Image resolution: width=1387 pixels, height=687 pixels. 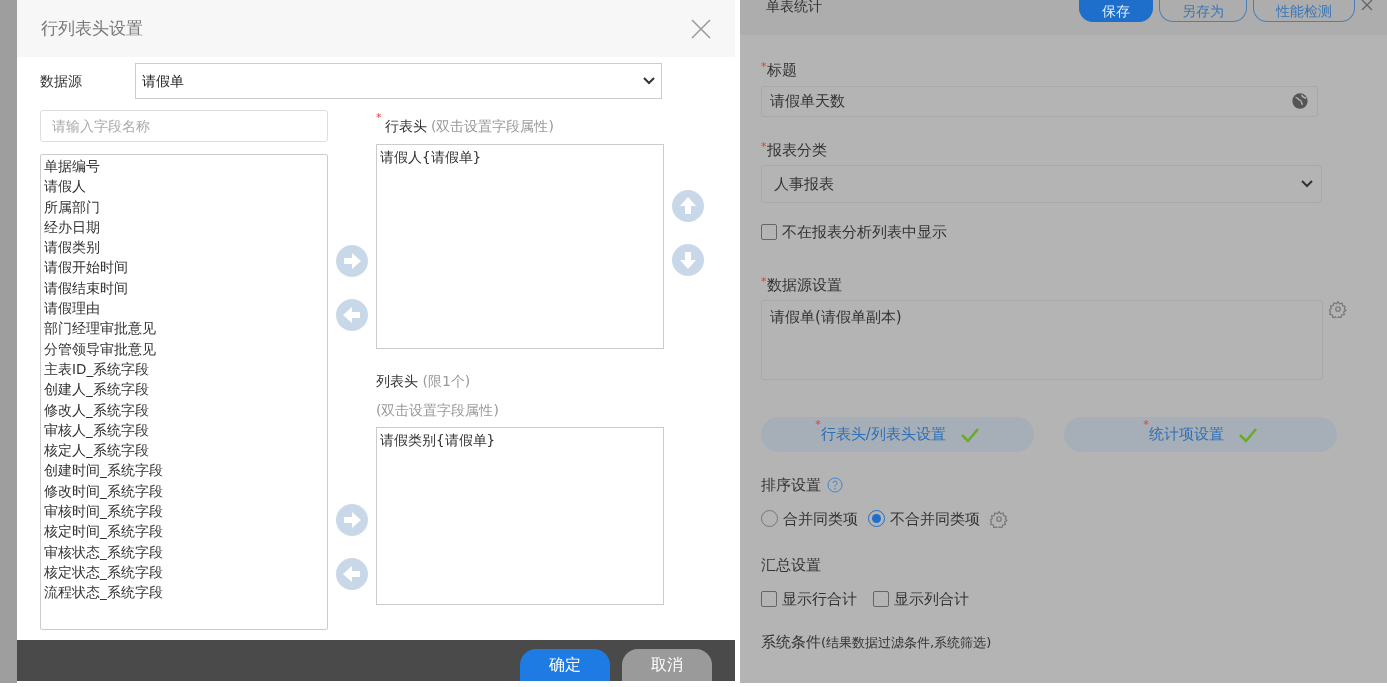 I want to click on radio-label: 合并同类项, so click(x=820, y=519).